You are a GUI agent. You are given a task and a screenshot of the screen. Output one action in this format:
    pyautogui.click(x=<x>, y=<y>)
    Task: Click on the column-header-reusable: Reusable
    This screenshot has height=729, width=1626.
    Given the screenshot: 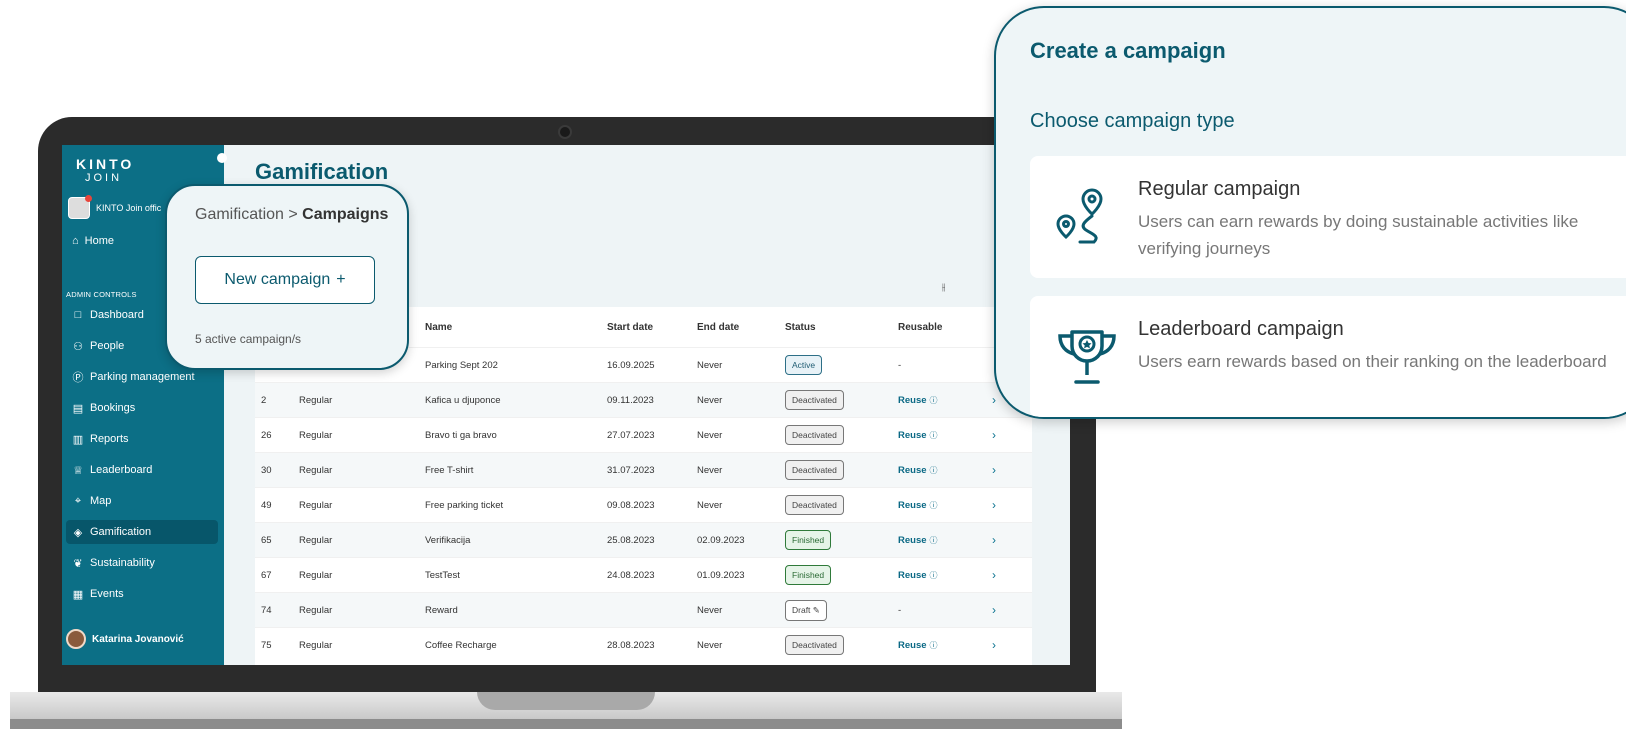 What is the action you would take?
    pyautogui.click(x=945, y=327)
    